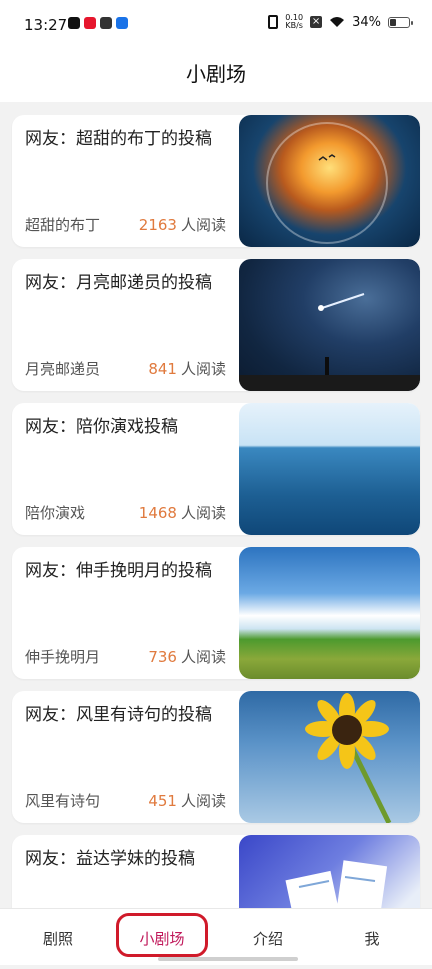 This screenshot has height=969, width=432. Describe the element at coordinates (157, 225) in the screenshot. I see `read-count-number: 2163` at that location.